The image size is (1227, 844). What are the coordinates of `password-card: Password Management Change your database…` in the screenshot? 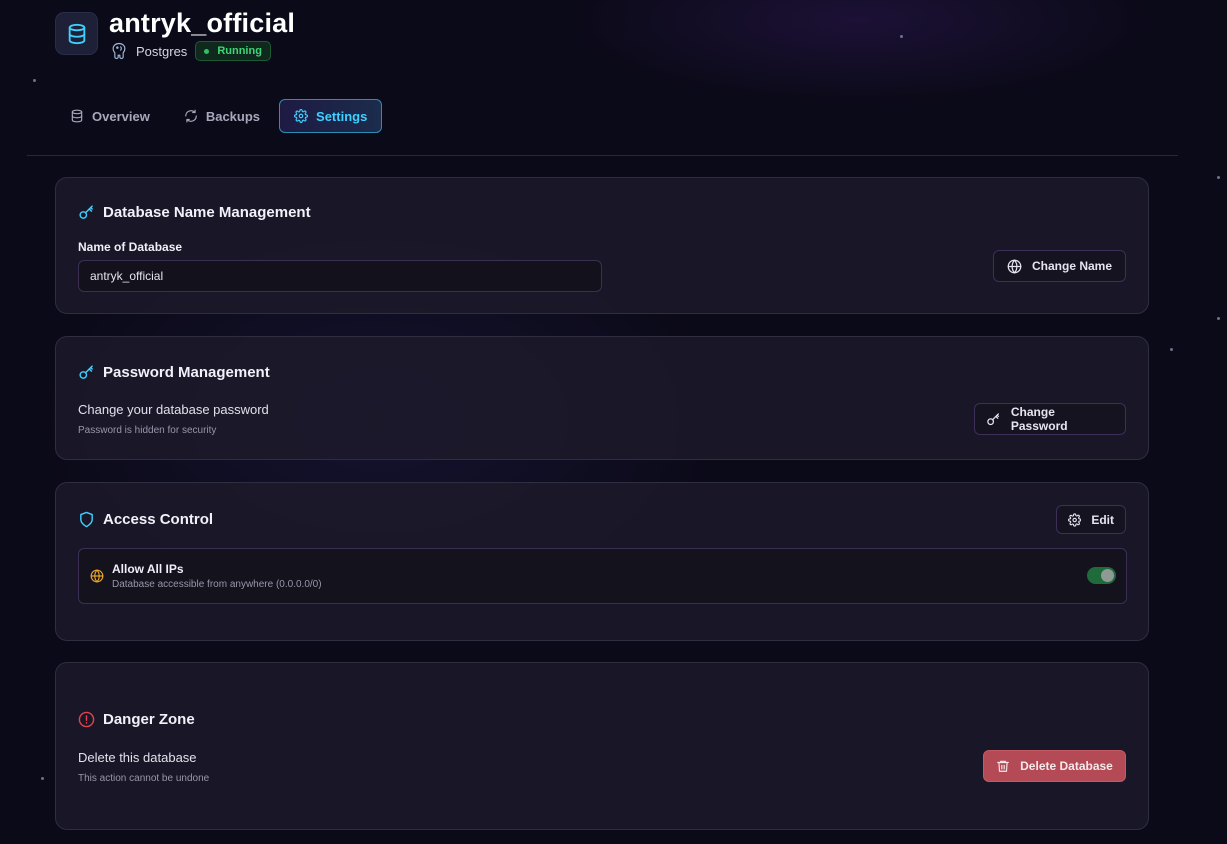 It's located at (602, 398).